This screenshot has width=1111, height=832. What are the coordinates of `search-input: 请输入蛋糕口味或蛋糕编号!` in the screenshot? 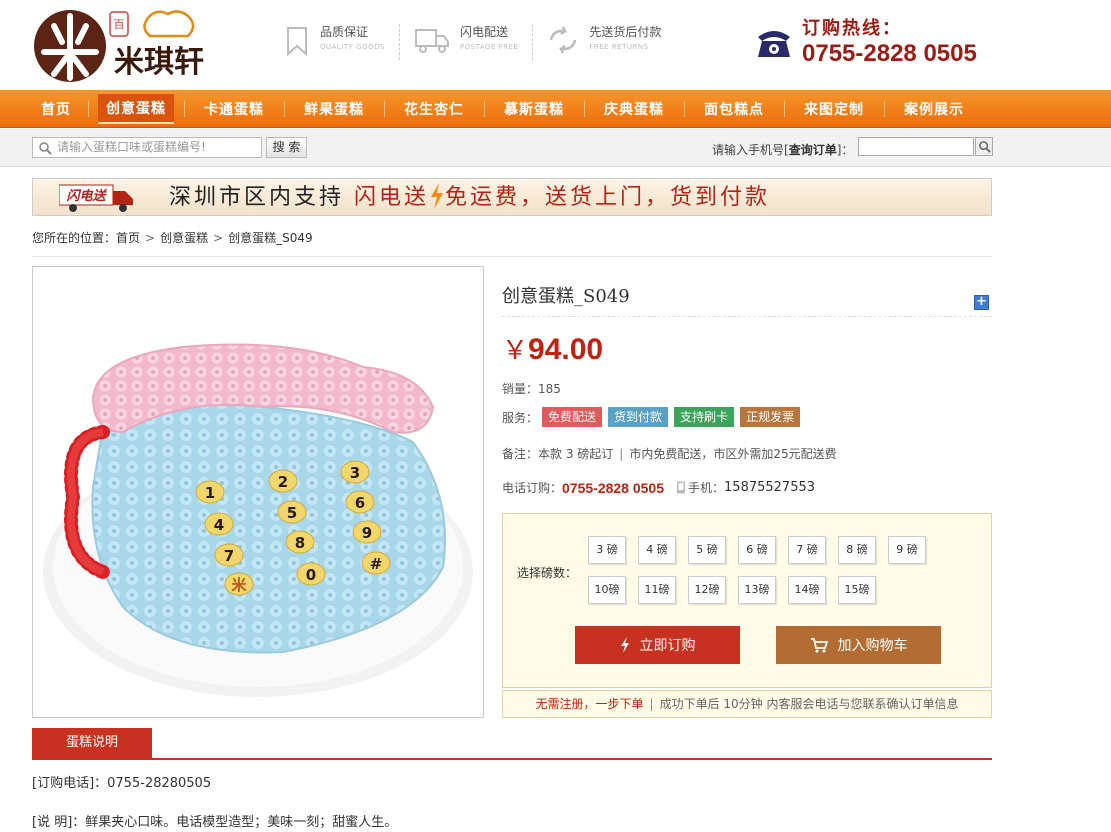 It's located at (147, 147).